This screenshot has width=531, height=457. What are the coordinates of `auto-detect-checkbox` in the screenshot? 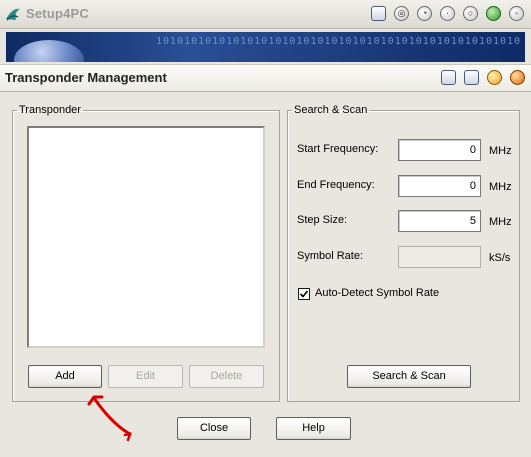 It's located at (304, 294).